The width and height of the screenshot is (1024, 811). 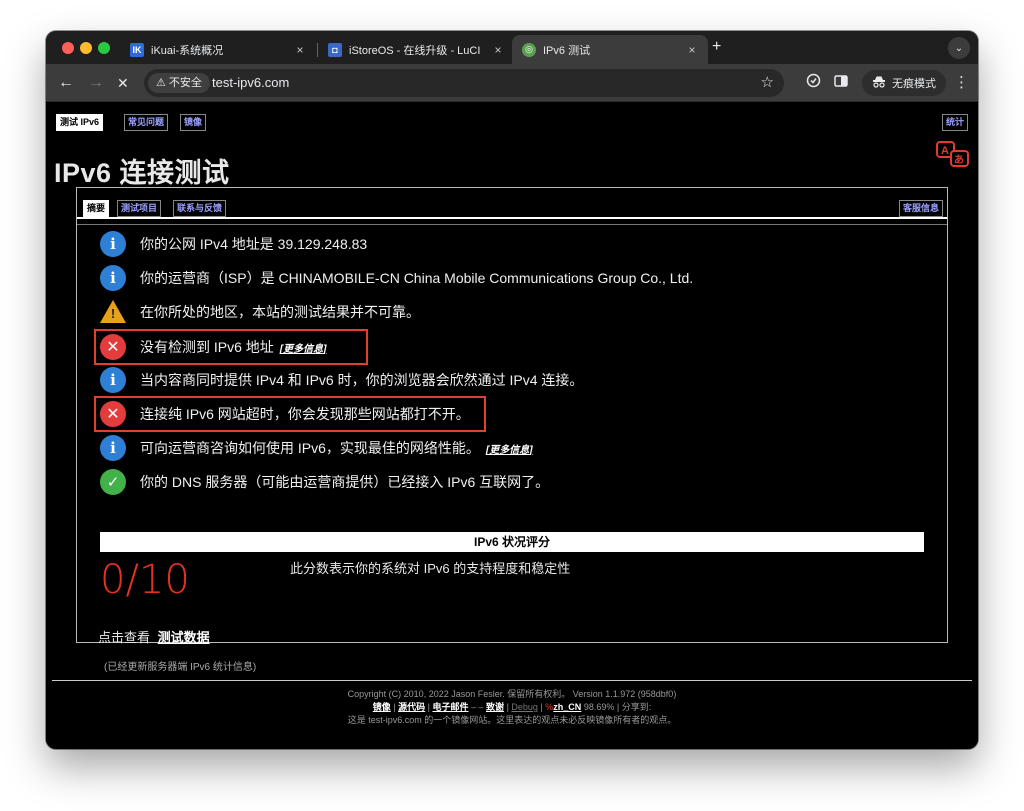 I want to click on tab-title: IPv6 测试, so click(x=567, y=50).